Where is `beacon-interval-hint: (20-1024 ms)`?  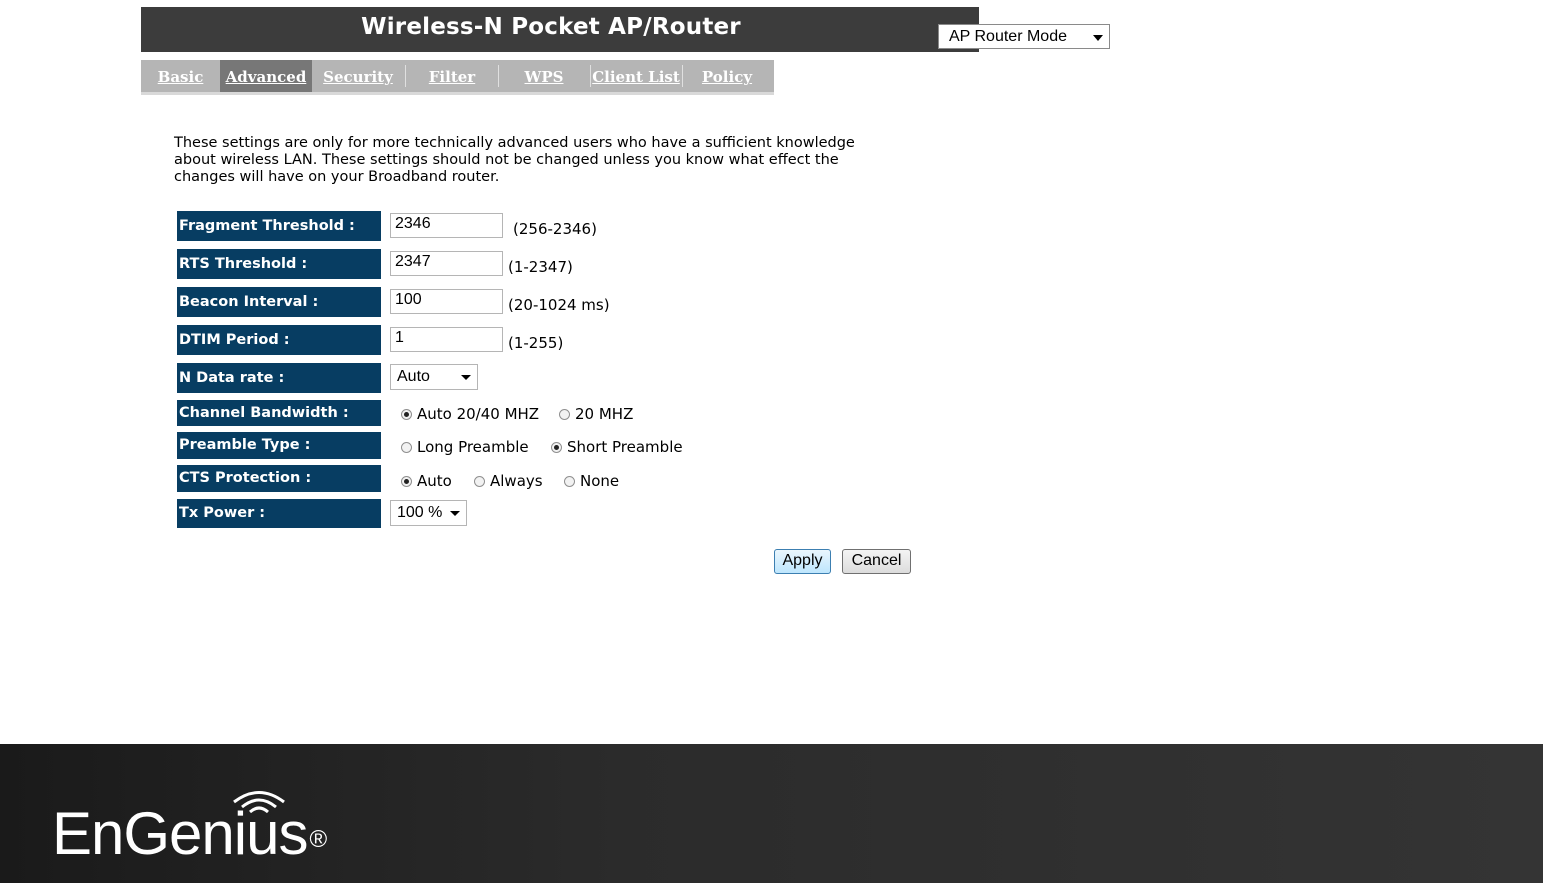
beacon-interval-hint: (20-1024 ms) is located at coordinates (559, 305).